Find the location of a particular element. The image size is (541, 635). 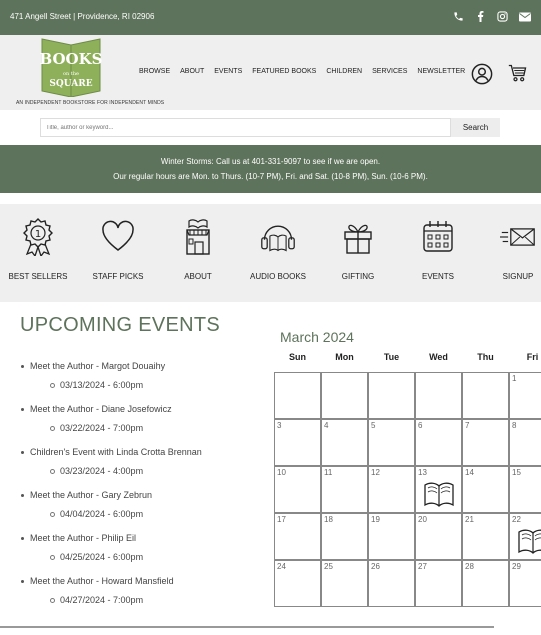

event-date: 04/25/2024 - 6:00pm is located at coordinates (102, 557).